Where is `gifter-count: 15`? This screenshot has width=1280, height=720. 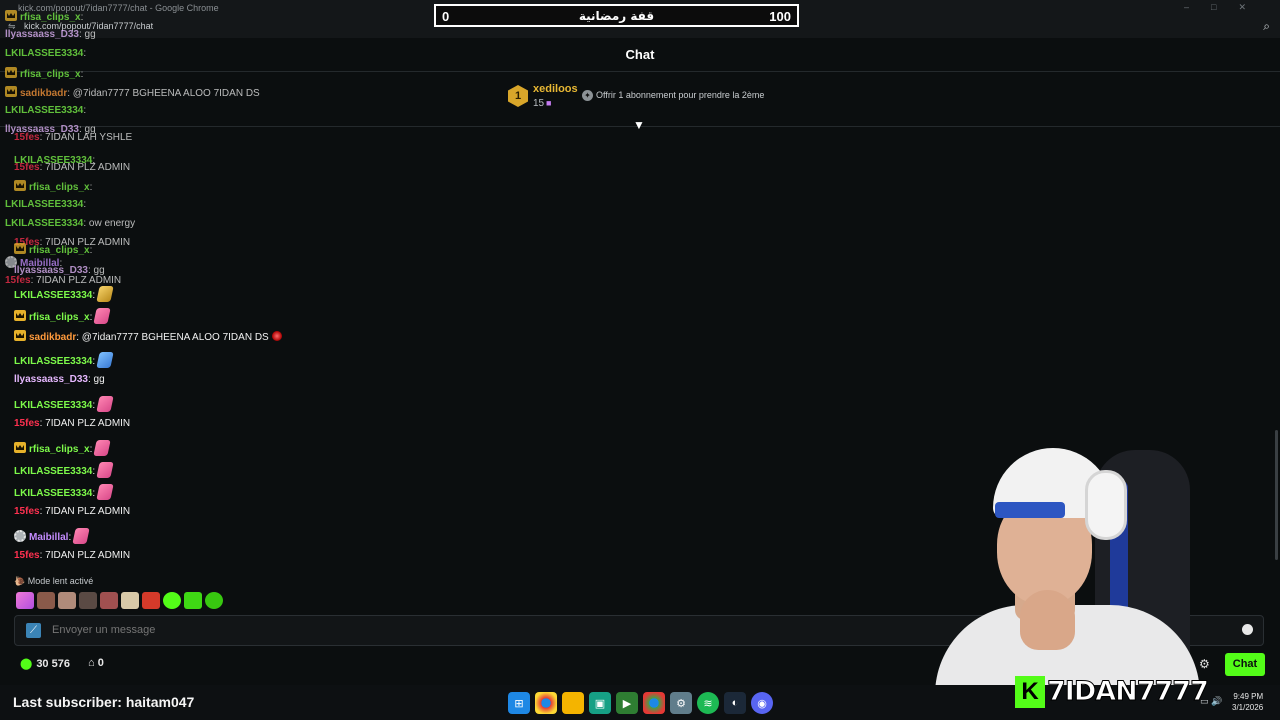 gifter-count: 15 is located at coordinates (539, 103).